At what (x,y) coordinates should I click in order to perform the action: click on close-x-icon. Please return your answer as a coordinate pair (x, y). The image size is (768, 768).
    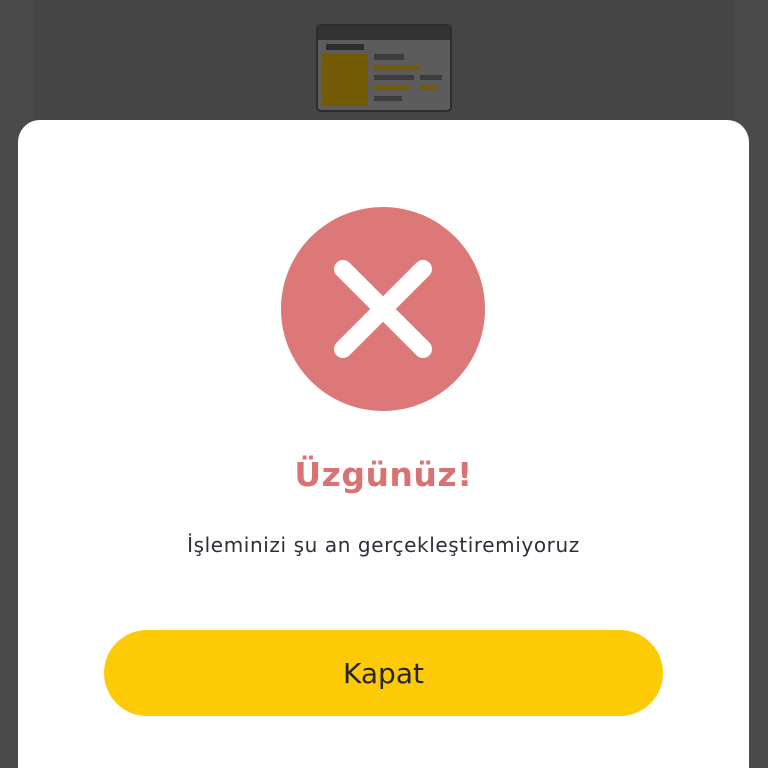
    Looking at the image, I should click on (383, 309).